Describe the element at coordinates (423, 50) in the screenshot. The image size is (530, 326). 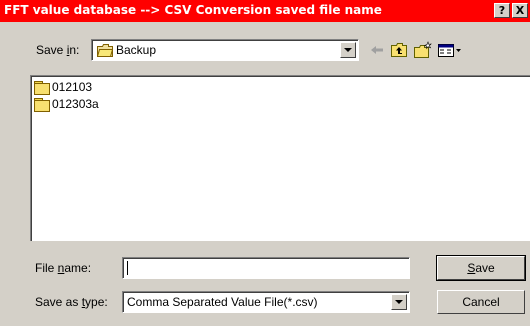
I see `new-folder-icon` at that location.